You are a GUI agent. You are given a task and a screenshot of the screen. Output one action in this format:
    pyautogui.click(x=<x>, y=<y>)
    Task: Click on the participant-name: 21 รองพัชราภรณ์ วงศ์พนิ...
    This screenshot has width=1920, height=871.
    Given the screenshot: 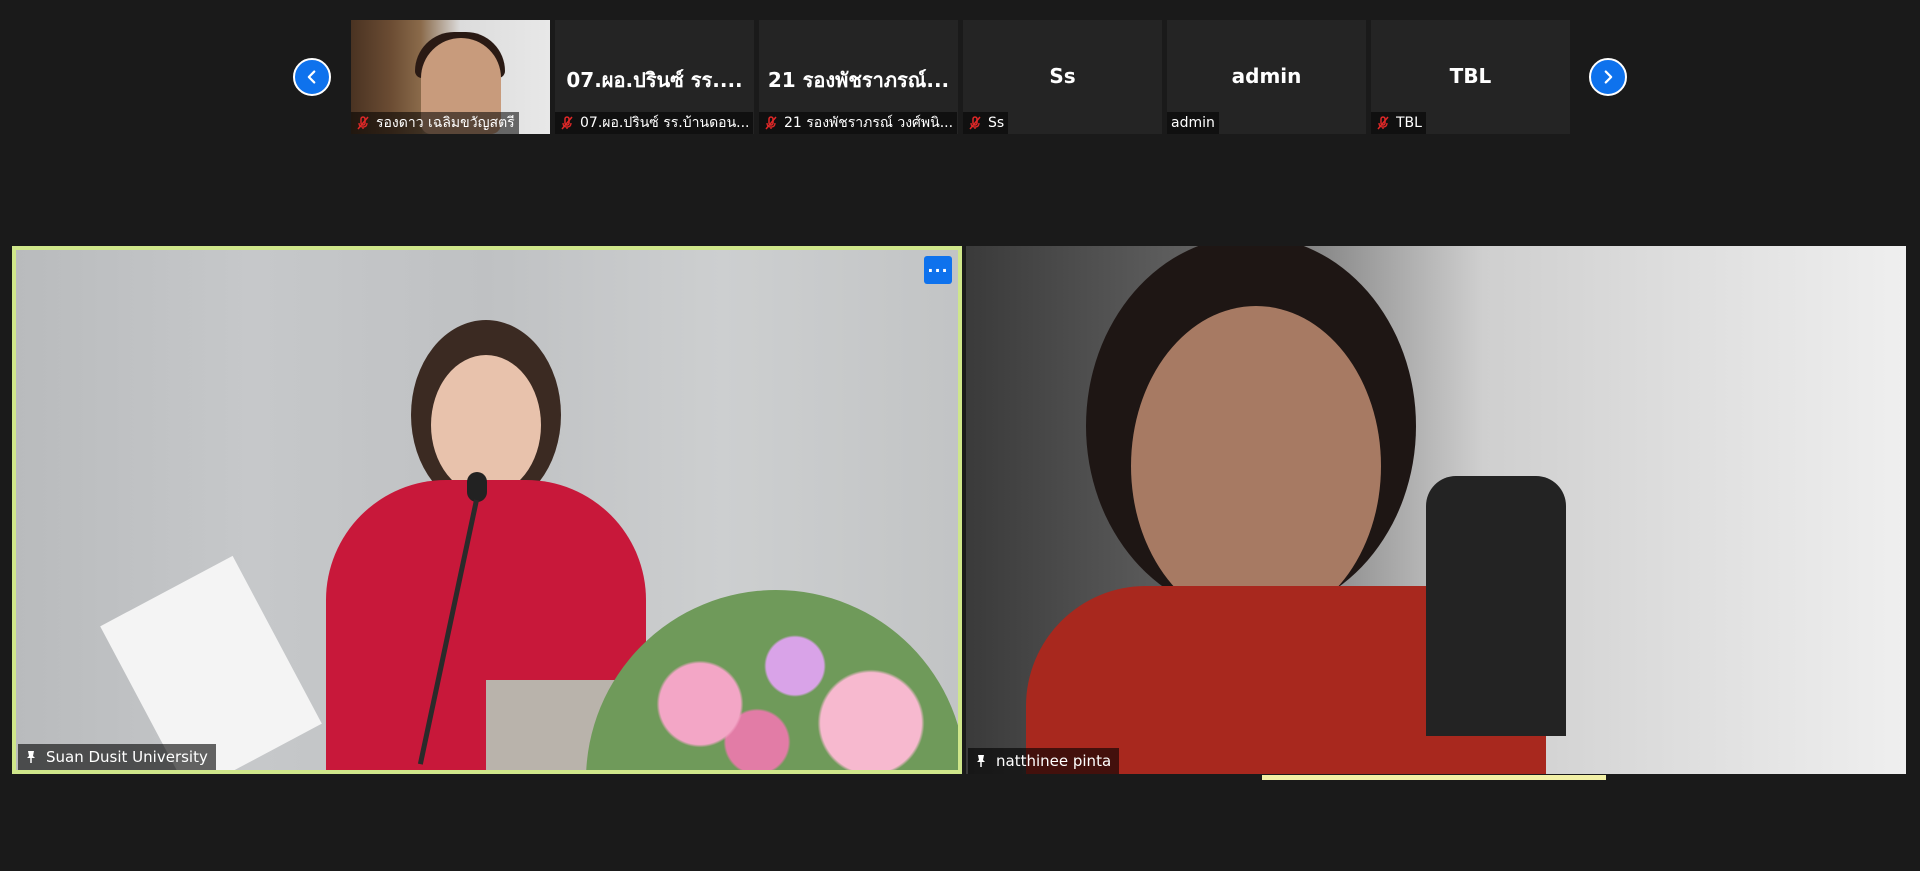 What is the action you would take?
    pyautogui.click(x=869, y=123)
    